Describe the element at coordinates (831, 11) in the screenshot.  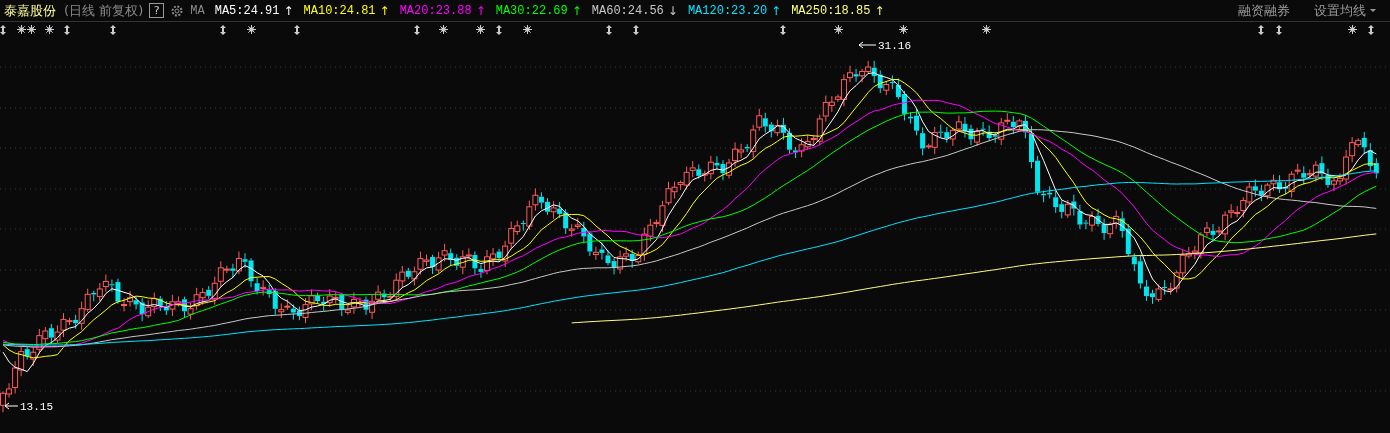
I see `moving-average-value: MA250:18.85` at that location.